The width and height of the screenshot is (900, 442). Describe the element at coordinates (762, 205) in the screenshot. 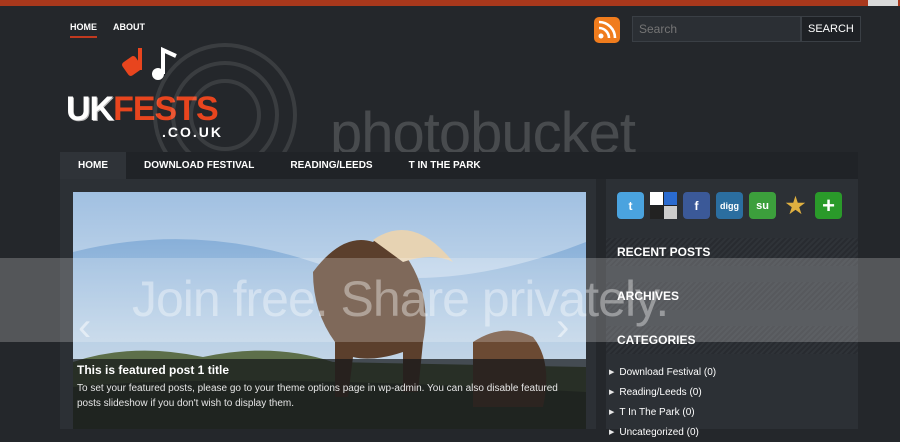

I see `stumbleupon-icon: su` at that location.